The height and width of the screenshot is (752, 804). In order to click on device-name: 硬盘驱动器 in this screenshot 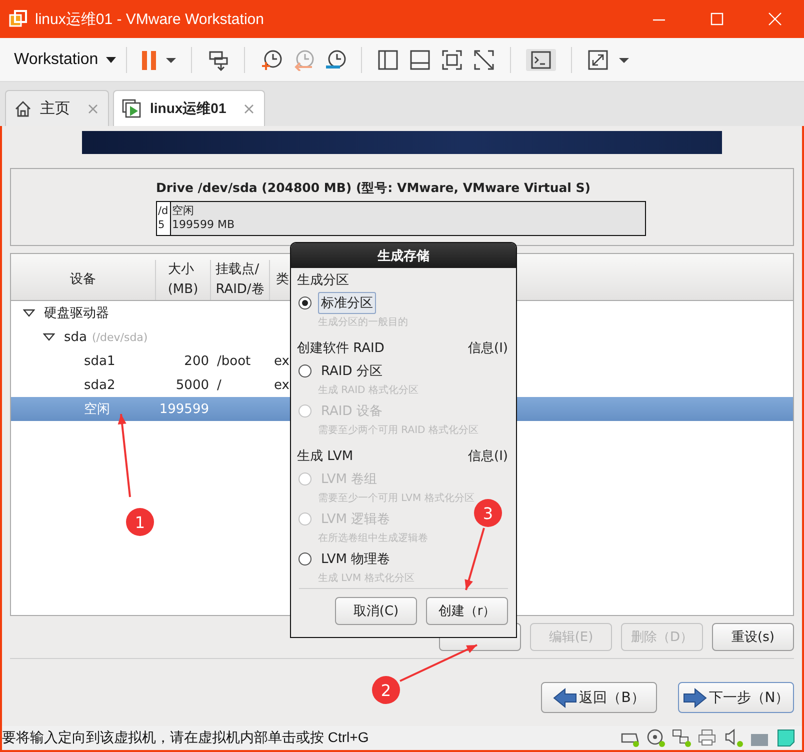, I will do `click(76, 313)`.